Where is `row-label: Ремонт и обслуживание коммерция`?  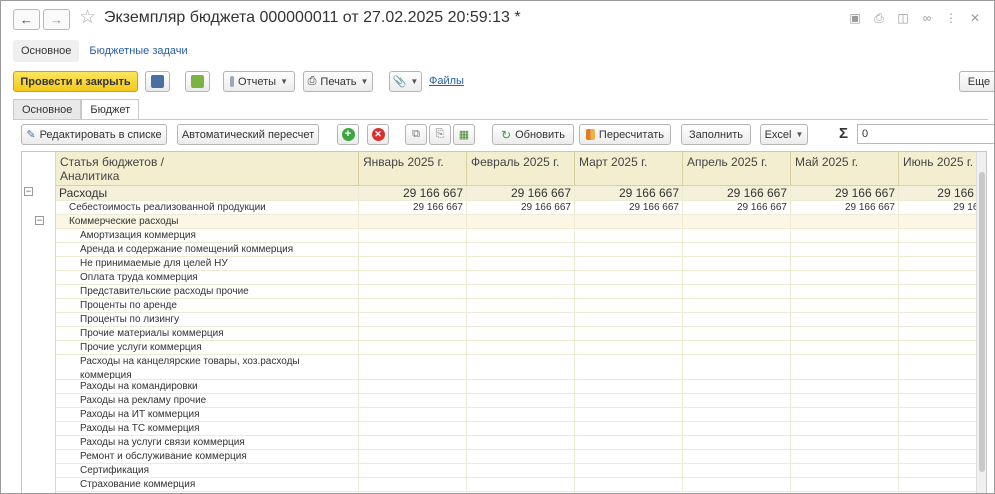 row-label: Ремонт и обслуживание коммерция is located at coordinates (207, 456).